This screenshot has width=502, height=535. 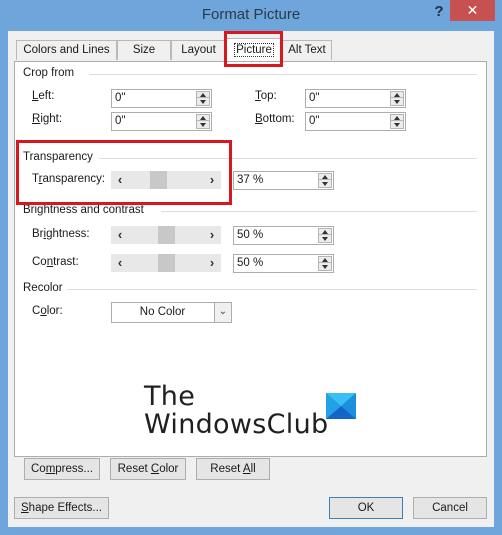 I want to click on crop-group-label: Crop from, so click(x=49, y=73).